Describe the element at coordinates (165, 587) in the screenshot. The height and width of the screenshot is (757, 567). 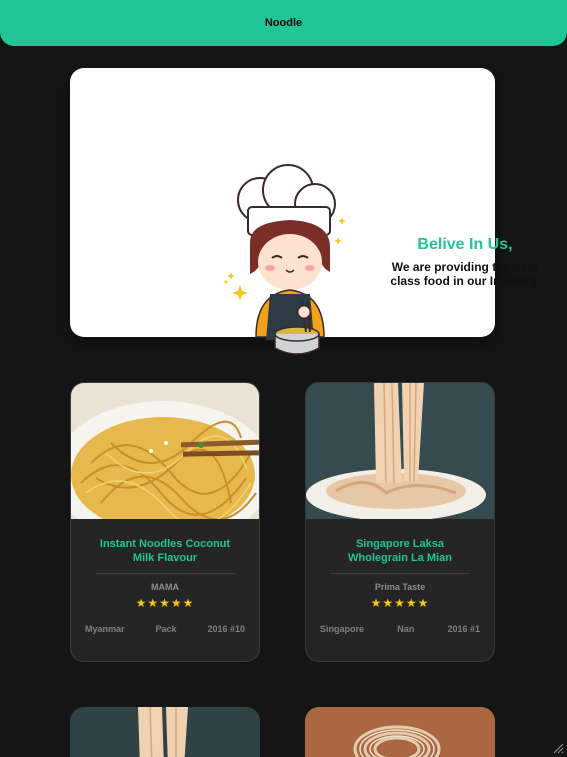
I see `product-brand: MAMA` at that location.